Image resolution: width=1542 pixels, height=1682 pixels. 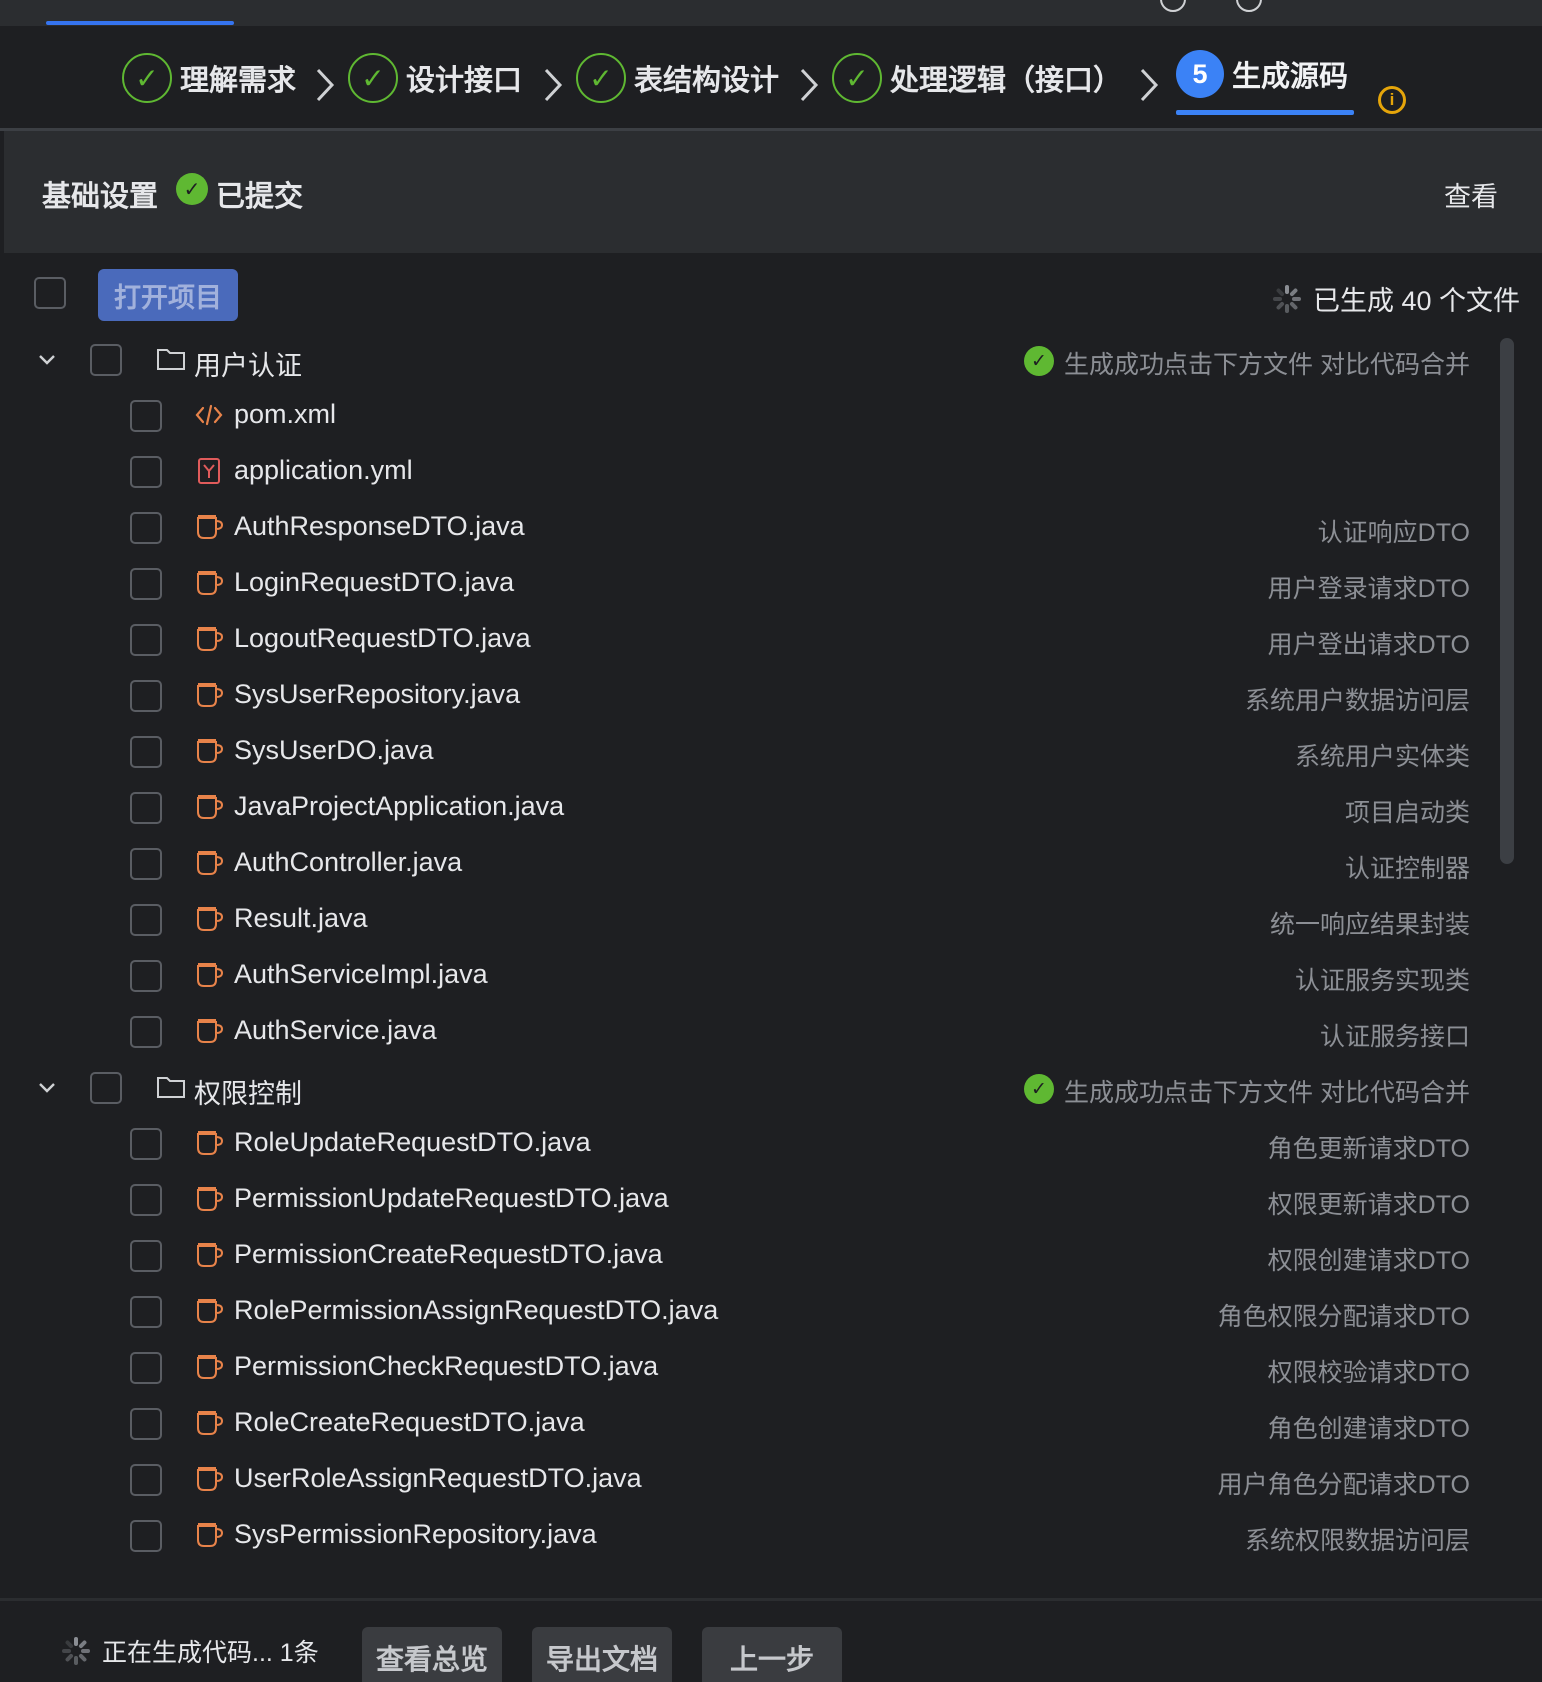 I want to click on chevron-right-icon, so click(x=809, y=85).